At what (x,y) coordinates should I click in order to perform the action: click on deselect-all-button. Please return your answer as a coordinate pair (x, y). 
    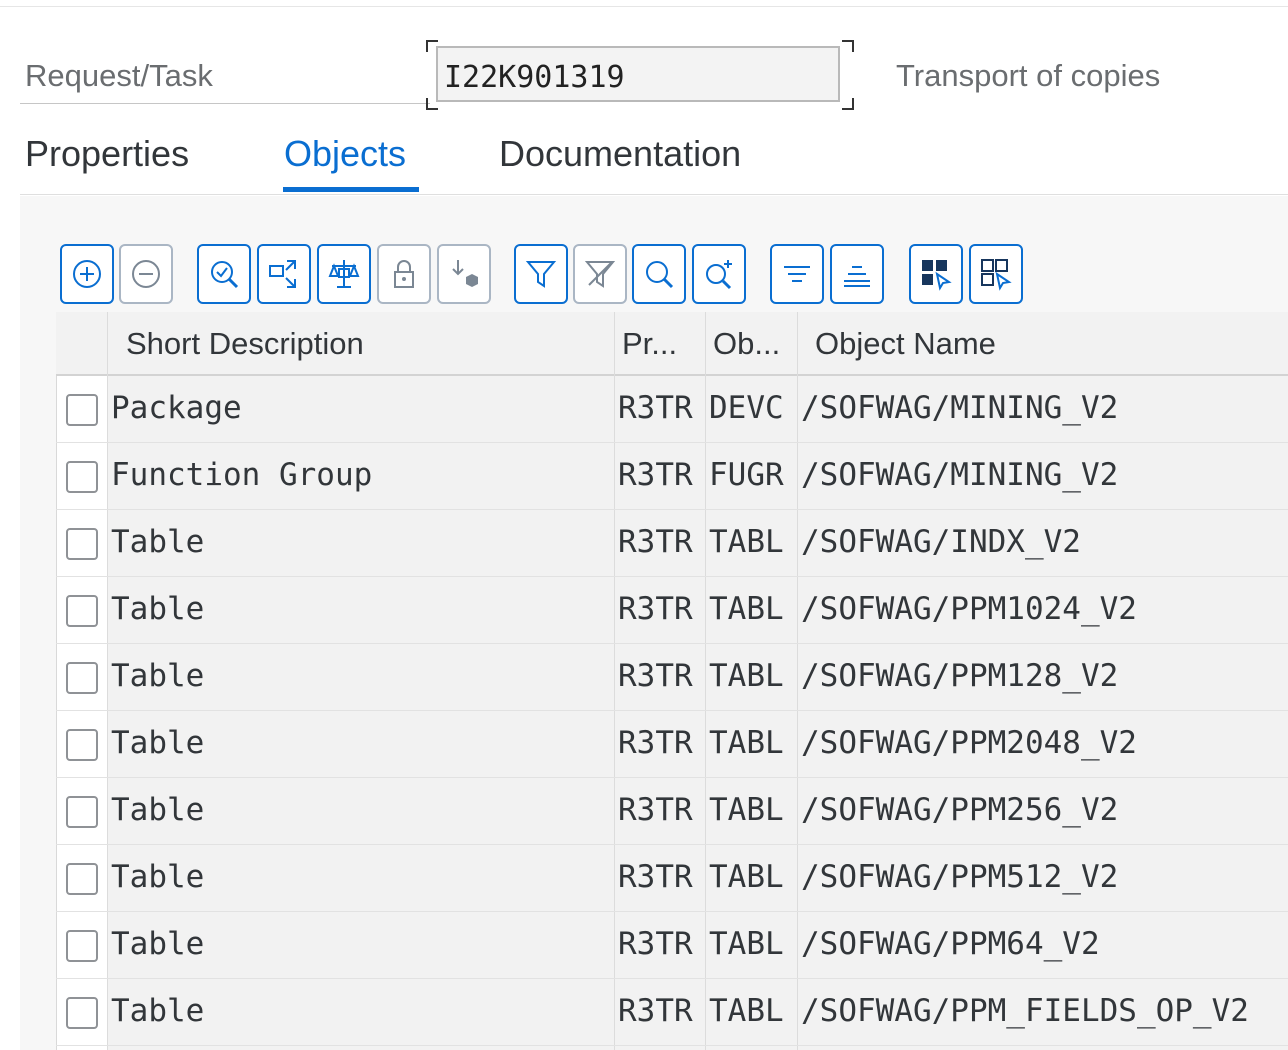
    Looking at the image, I should click on (996, 274).